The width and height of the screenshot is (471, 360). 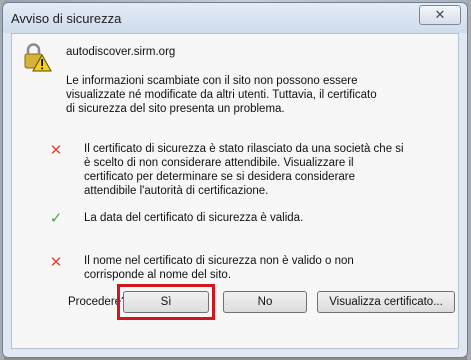 What do you see at coordinates (66, 18) in the screenshot?
I see `dialog-title: Avviso di sicurezza` at bounding box center [66, 18].